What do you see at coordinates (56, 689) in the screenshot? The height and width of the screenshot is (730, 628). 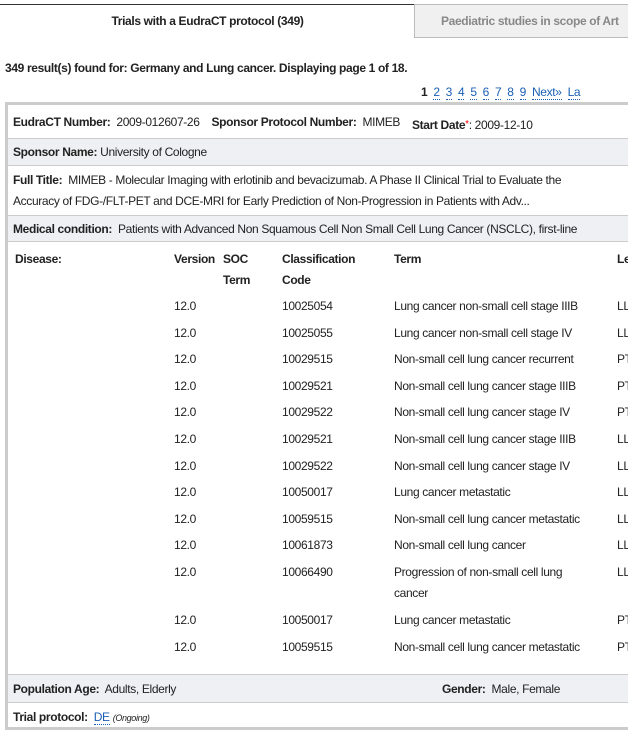 I see `population-label: Population Age:` at bounding box center [56, 689].